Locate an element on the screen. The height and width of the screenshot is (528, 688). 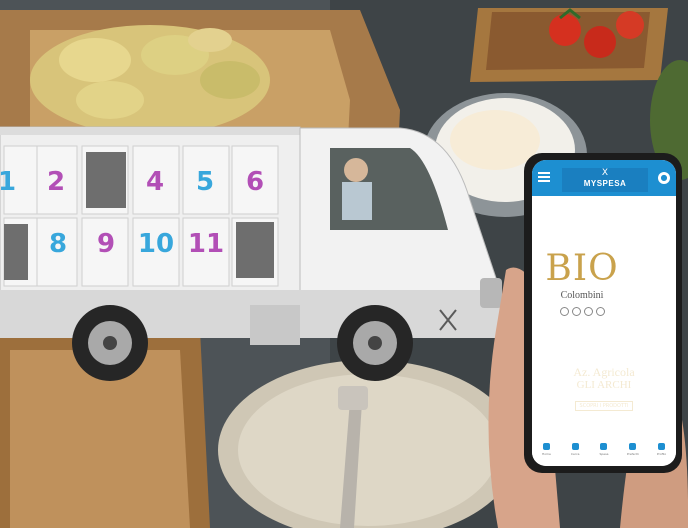
nav-label: Spesa is located at coordinates (604, 453).